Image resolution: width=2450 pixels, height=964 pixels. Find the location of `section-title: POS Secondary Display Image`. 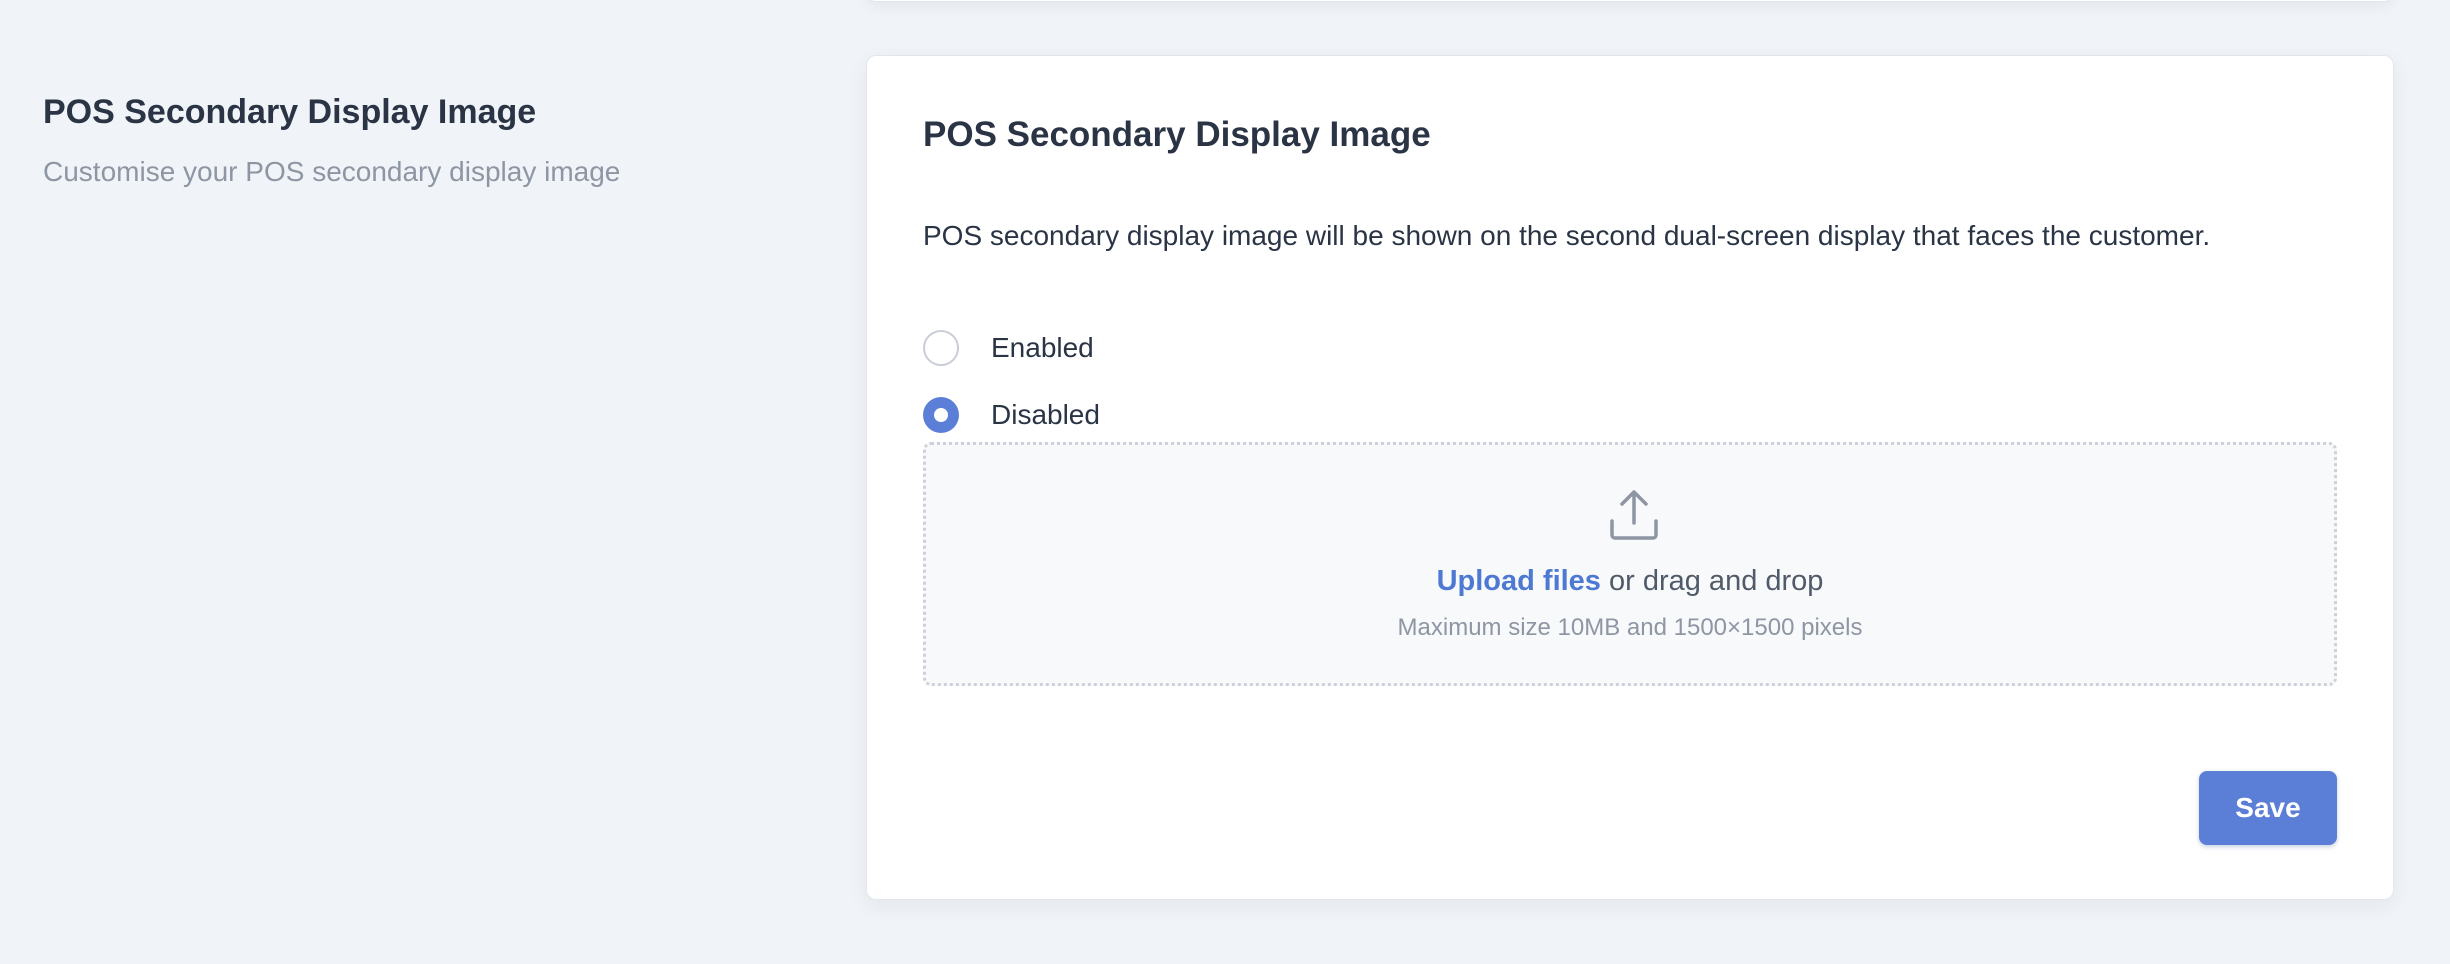

section-title: POS Secondary Display Image is located at coordinates (290, 112).